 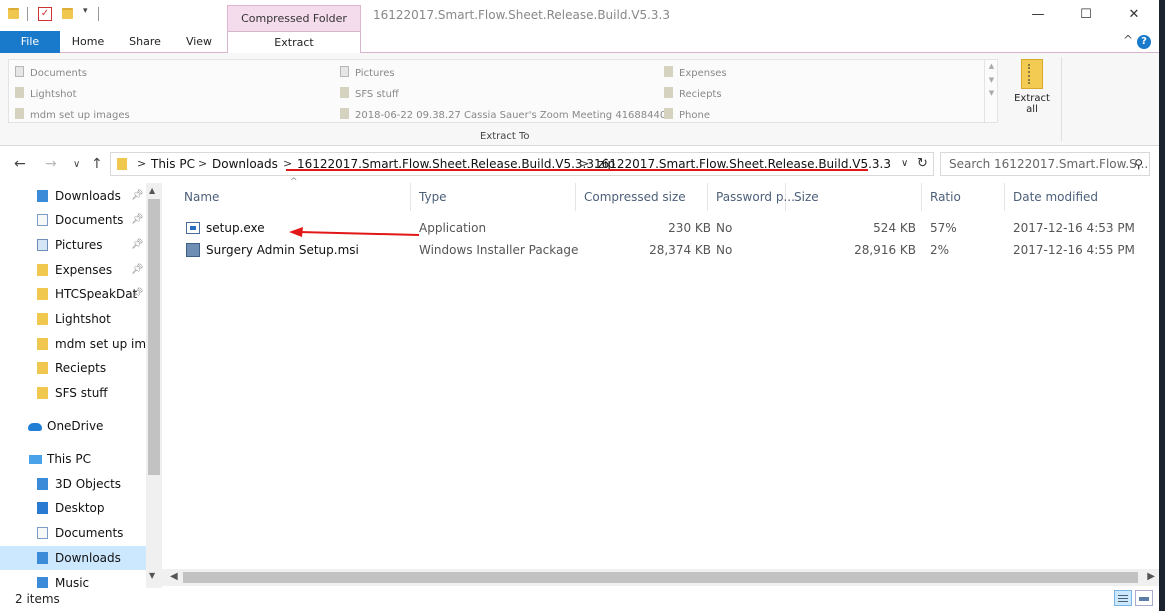 What do you see at coordinates (1082, 197) in the screenshot?
I see `column-header-date-modified: Date modified` at bounding box center [1082, 197].